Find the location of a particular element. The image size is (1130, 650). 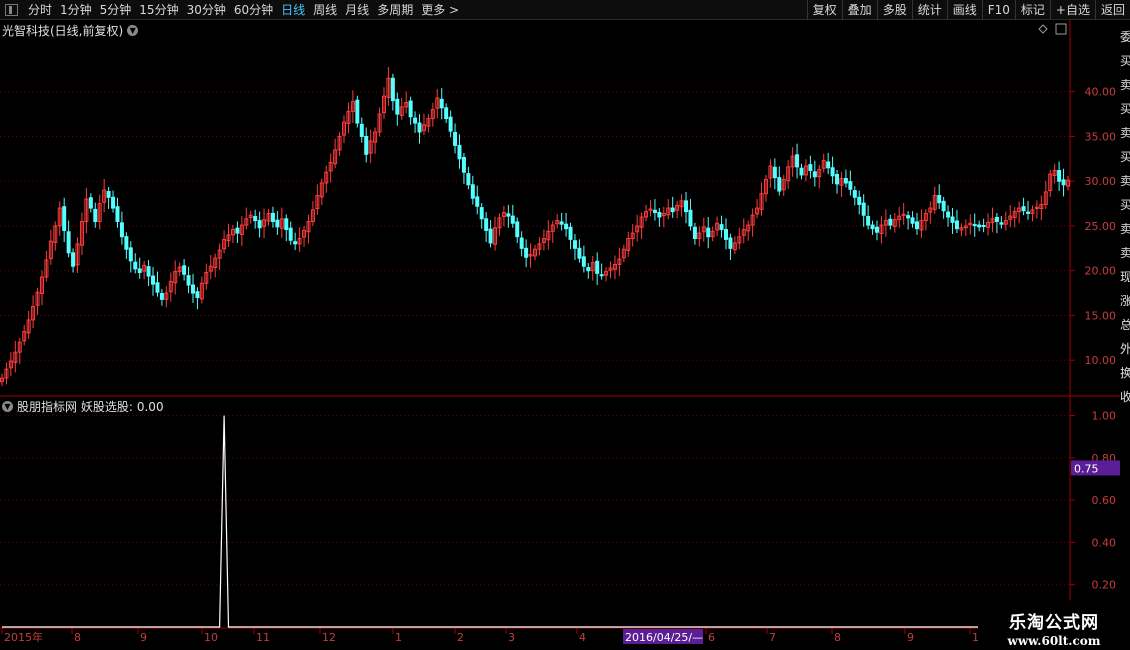

price-tick-label: 30.00 is located at coordinates (1101, 181).